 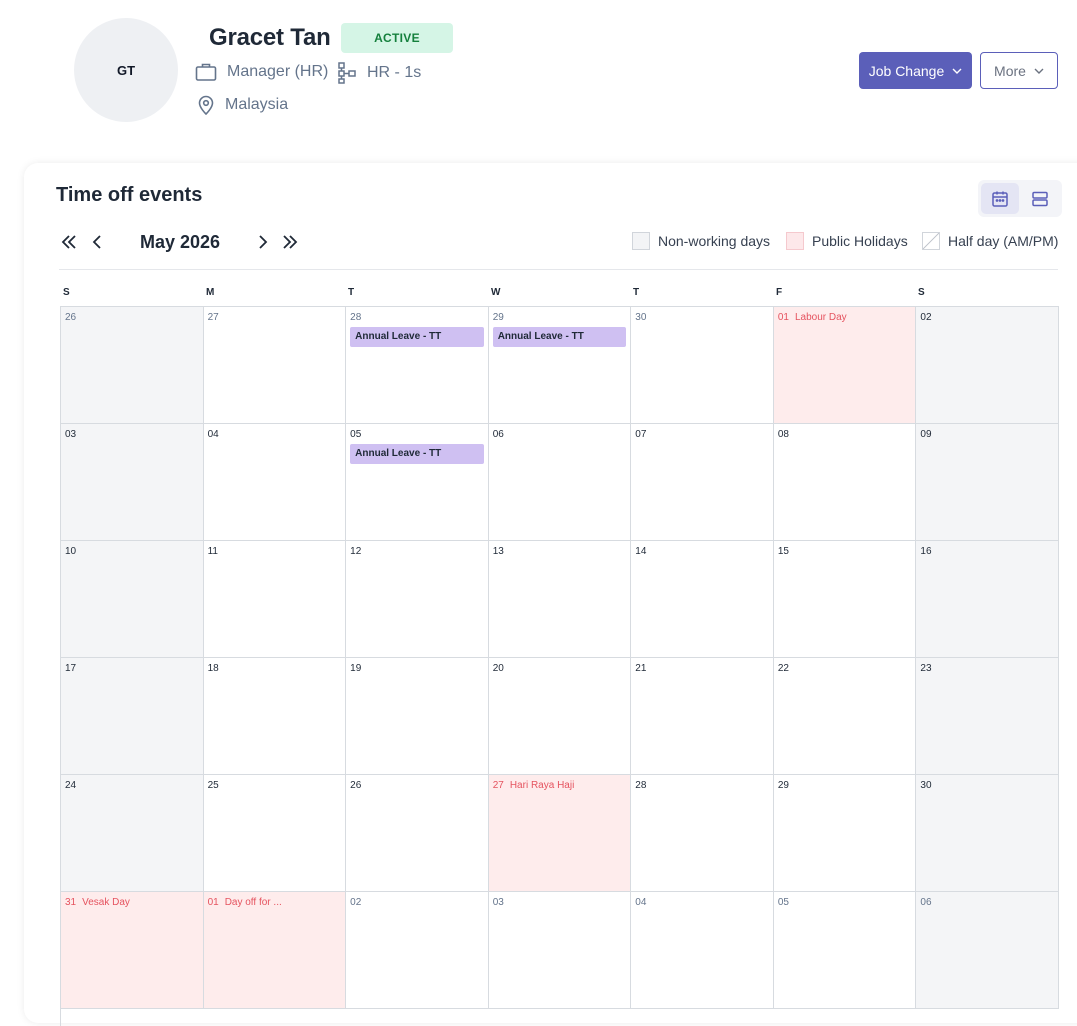 What do you see at coordinates (702, 434) in the screenshot?
I see `day-number-row: 07` at bounding box center [702, 434].